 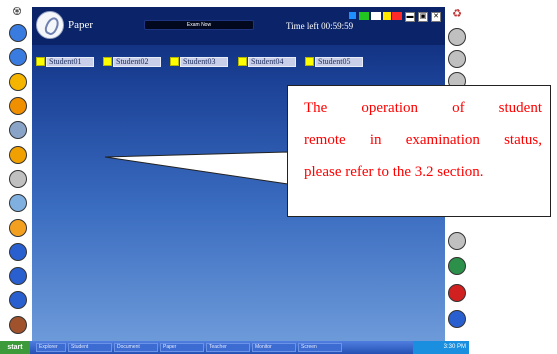 What do you see at coordinates (423, 108) in the screenshot?
I see `callout-line: The operation of student` at bounding box center [423, 108].